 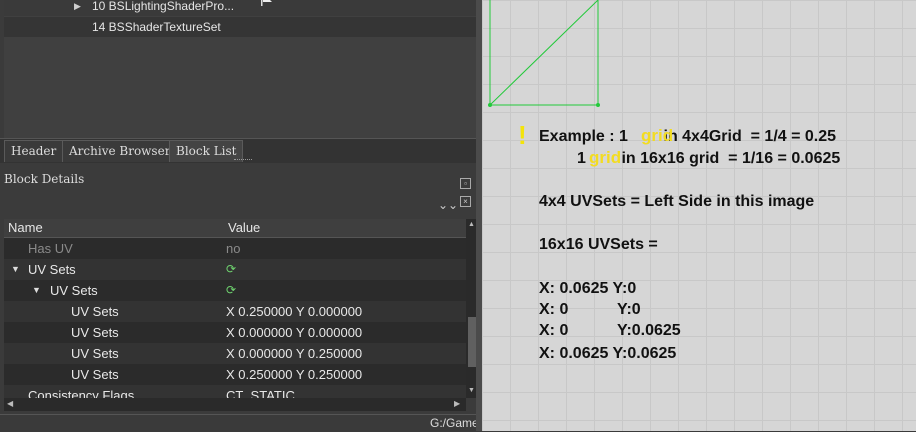 What do you see at coordinates (235, 332) in the screenshot?
I see `table-row: UV Sets X 0.000000 Y 0.000000` at bounding box center [235, 332].